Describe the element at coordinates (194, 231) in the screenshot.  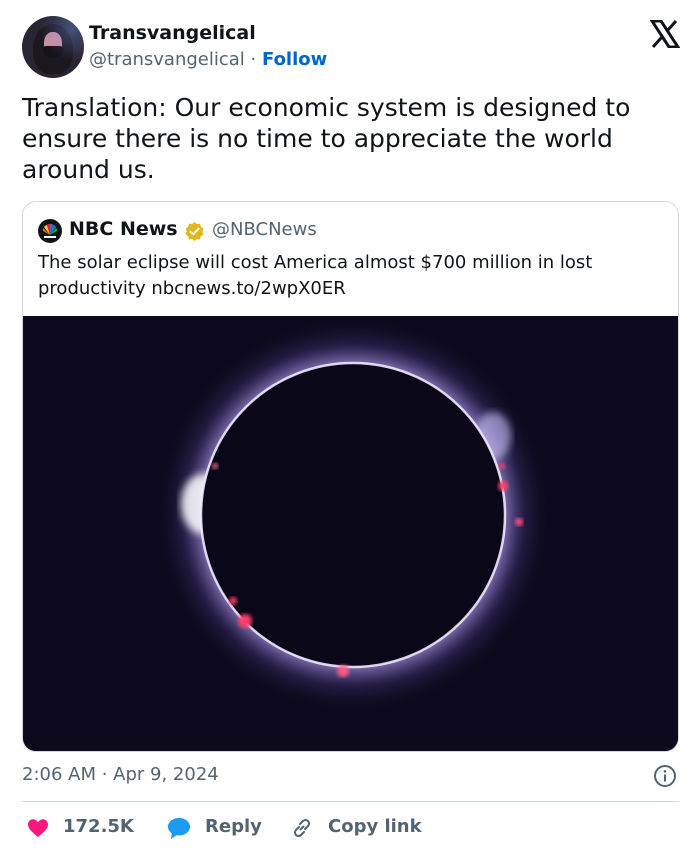
I see `verified-badge-icon` at that location.